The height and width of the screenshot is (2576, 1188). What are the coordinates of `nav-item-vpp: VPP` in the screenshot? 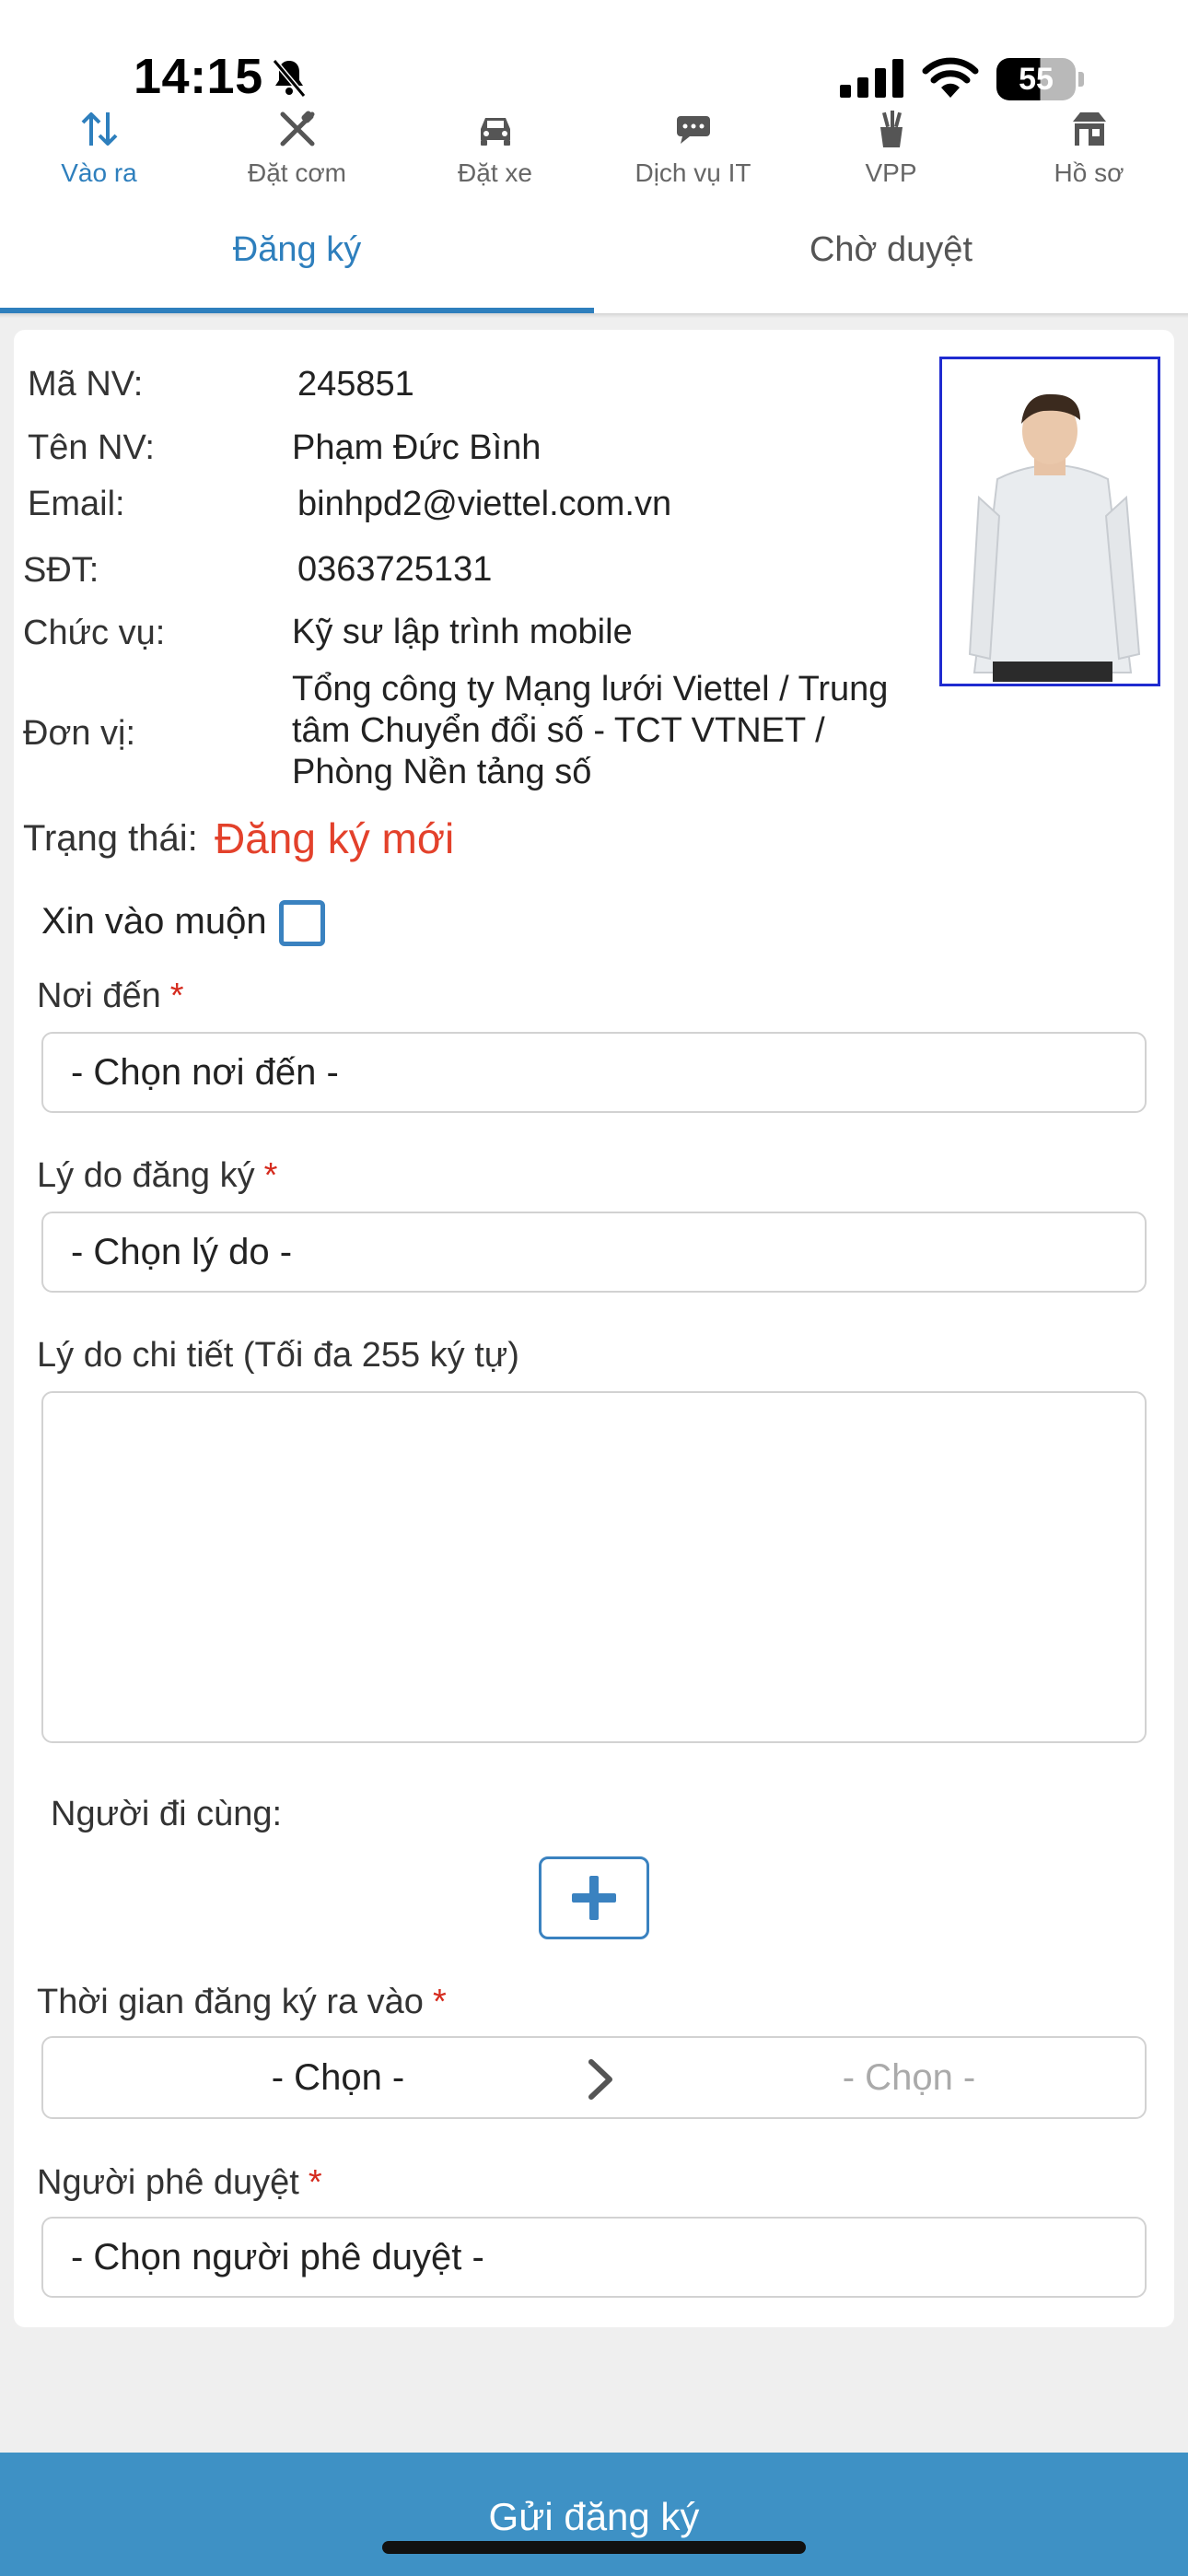 It's located at (891, 147).